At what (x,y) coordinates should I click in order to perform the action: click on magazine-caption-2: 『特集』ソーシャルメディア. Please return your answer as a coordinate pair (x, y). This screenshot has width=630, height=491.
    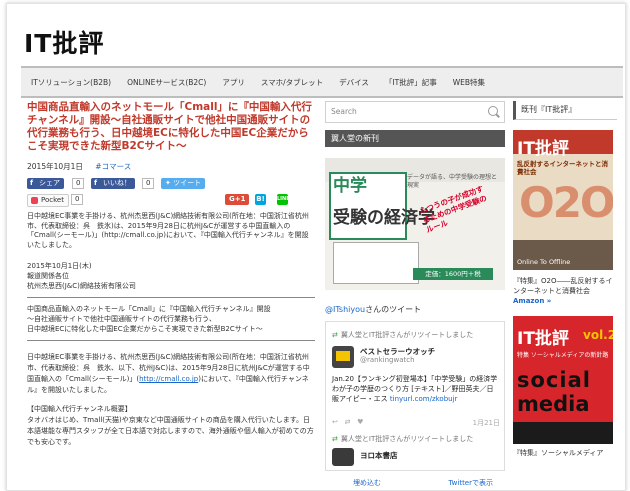
    Looking at the image, I should click on (558, 453).